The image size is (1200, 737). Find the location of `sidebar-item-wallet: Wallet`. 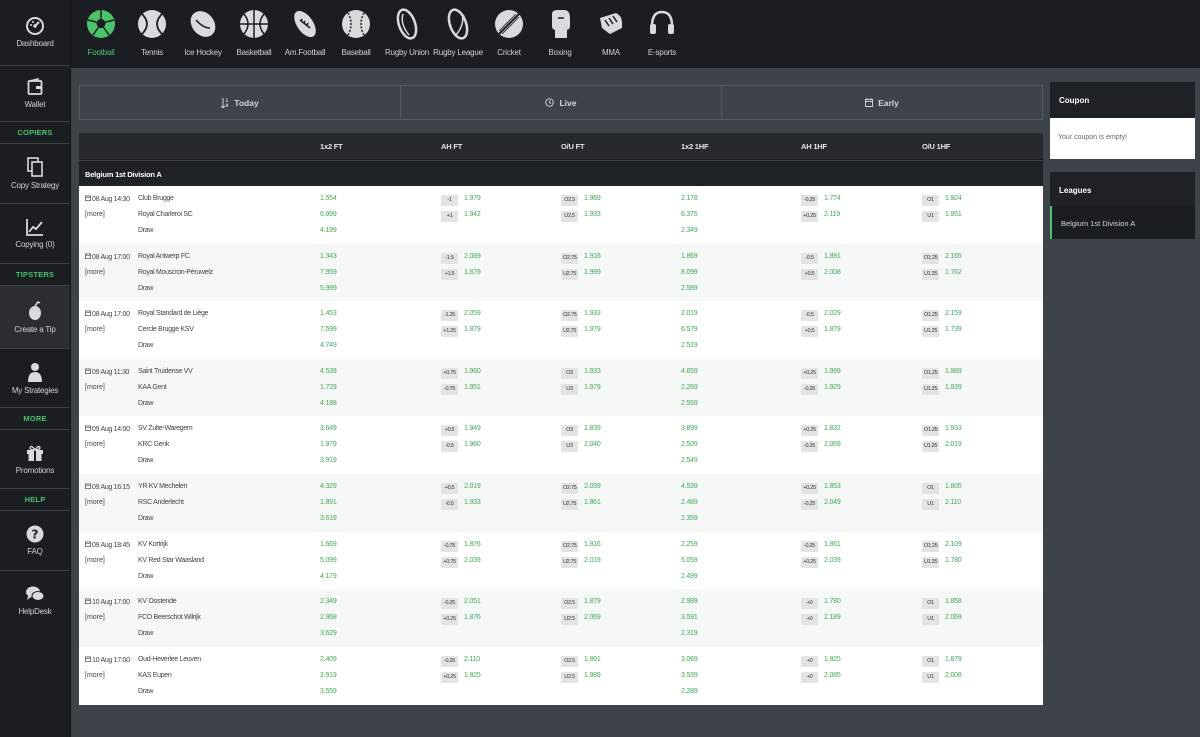

sidebar-item-wallet: Wallet is located at coordinates (35, 94).